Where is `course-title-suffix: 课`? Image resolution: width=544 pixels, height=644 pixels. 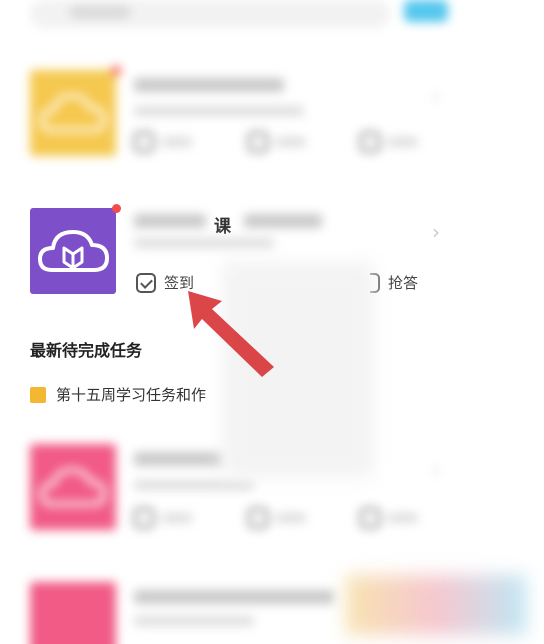 course-title-suffix: 课 is located at coordinates (222, 227).